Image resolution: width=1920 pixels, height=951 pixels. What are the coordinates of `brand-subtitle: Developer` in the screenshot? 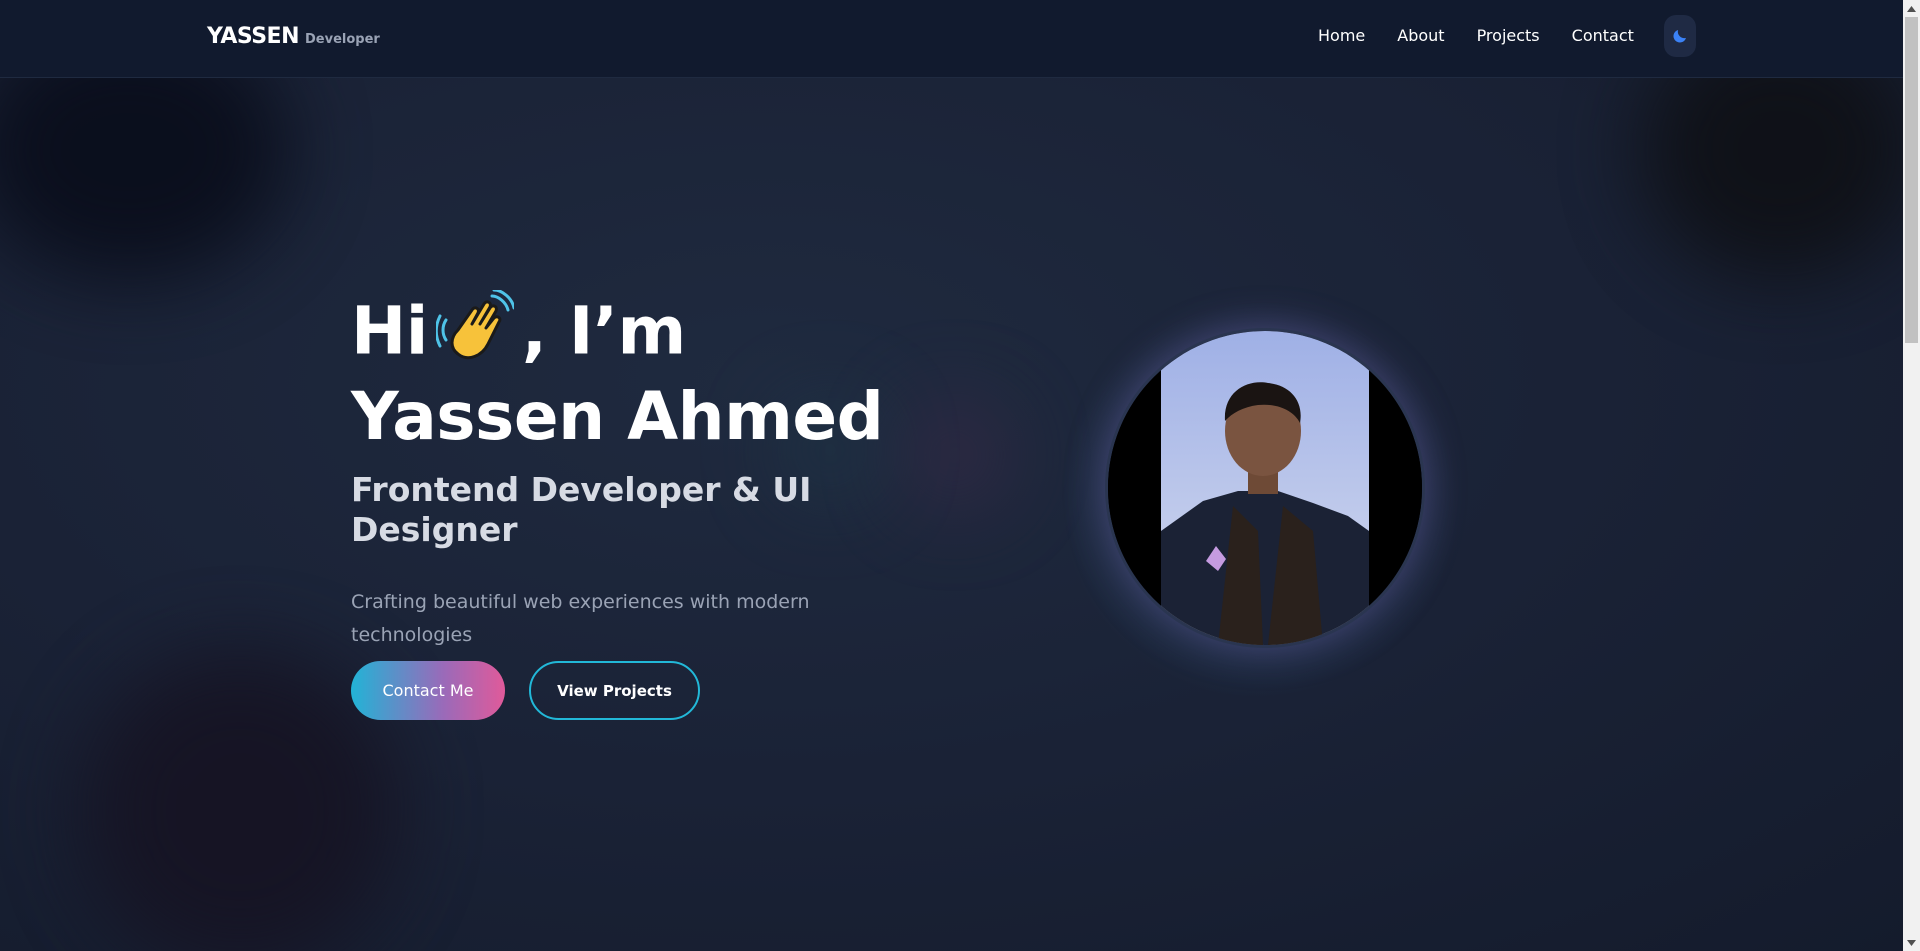 It's located at (342, 39).